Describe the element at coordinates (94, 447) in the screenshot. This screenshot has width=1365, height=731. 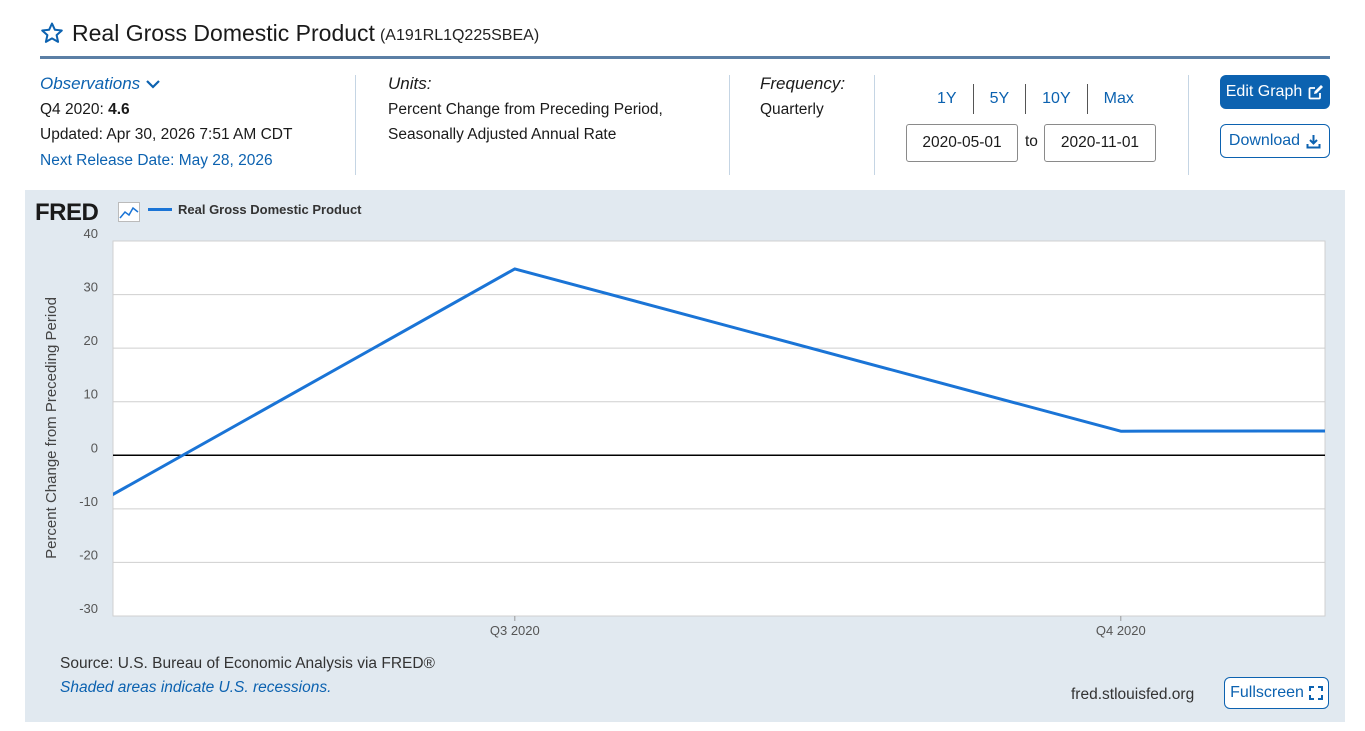
I see `y-tick-label: 0` at that location.